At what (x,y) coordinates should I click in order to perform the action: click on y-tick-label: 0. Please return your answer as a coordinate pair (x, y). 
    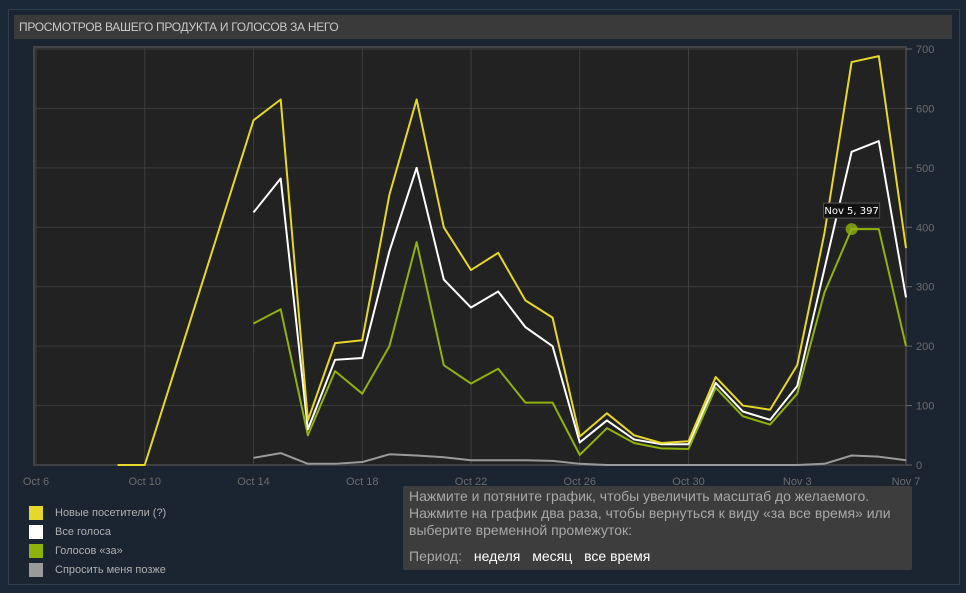
    Looking at the image, I should click on (919, 466).